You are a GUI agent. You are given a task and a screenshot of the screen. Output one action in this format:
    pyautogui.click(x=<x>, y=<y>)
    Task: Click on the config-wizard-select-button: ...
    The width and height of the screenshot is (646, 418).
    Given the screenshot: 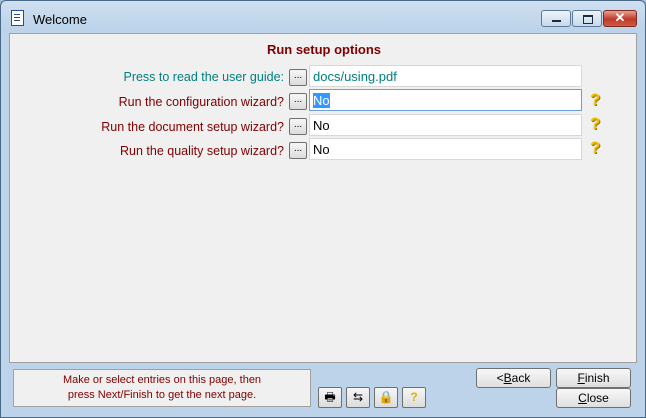 What is the action you would take?
    pyautogui.click(x=298, y=101)
    